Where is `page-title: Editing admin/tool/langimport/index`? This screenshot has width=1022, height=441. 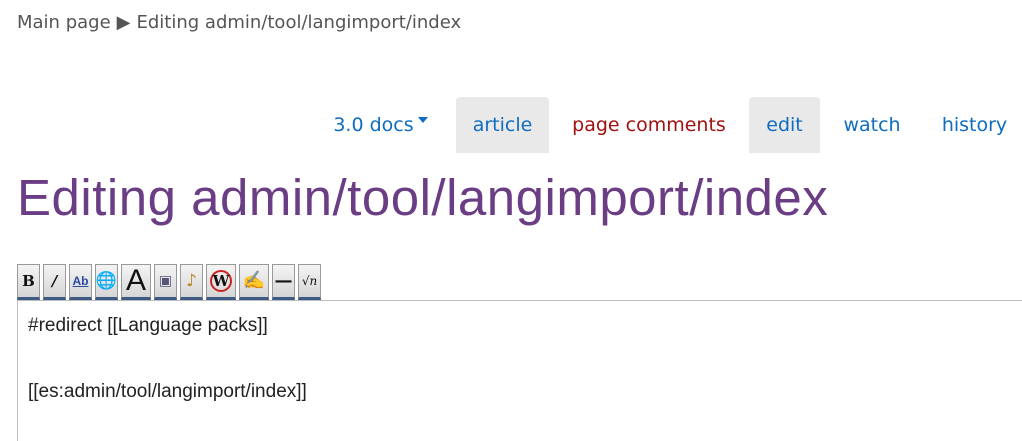
page-title: Editing admin/tool/langimport/index is located at coordinates (423, 197).